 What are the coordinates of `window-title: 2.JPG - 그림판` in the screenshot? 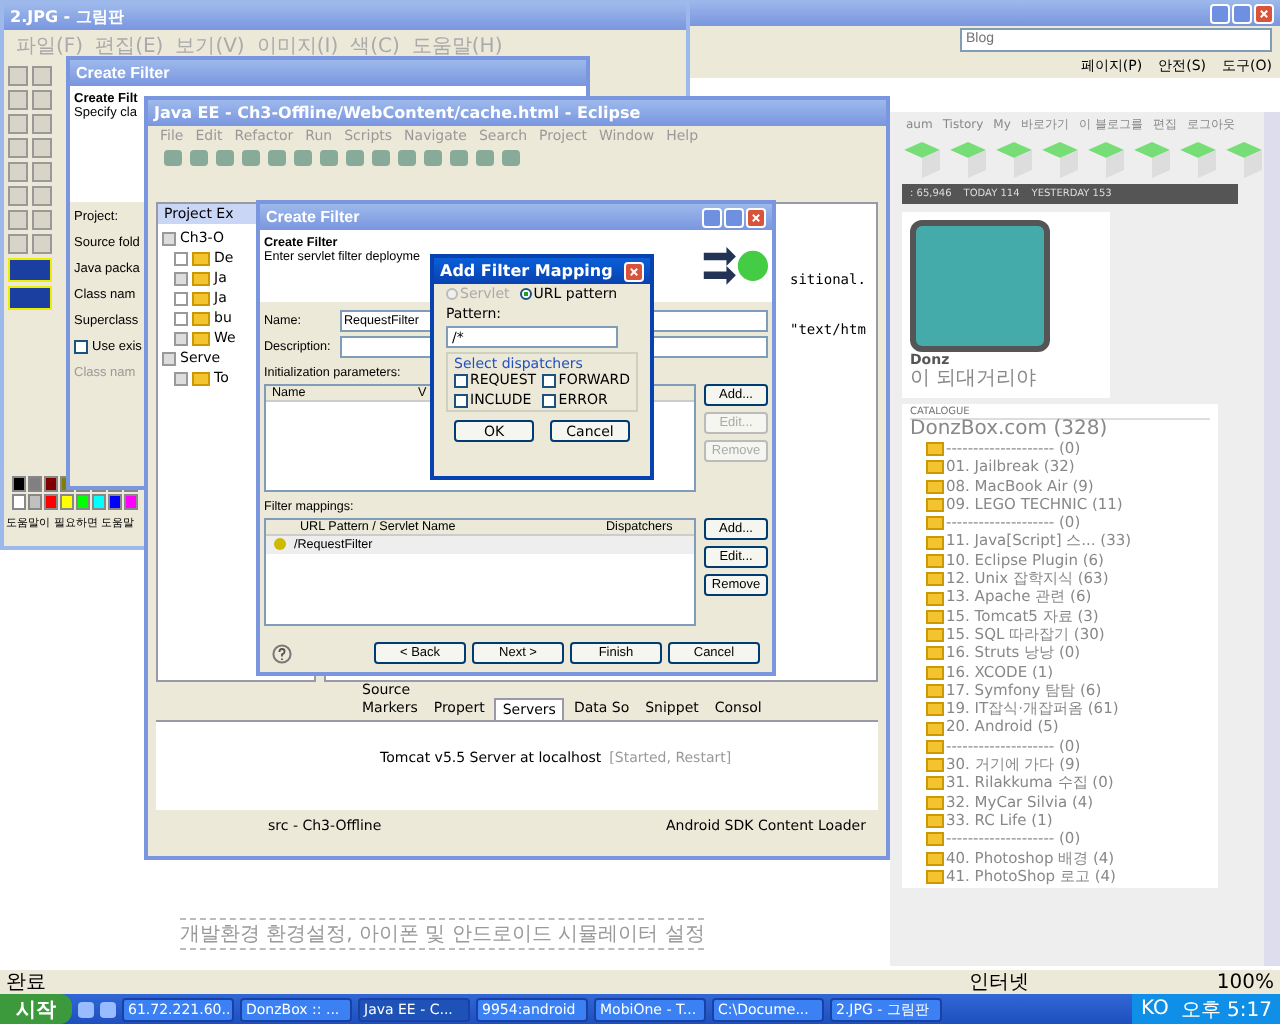 It's located at (67, 17).